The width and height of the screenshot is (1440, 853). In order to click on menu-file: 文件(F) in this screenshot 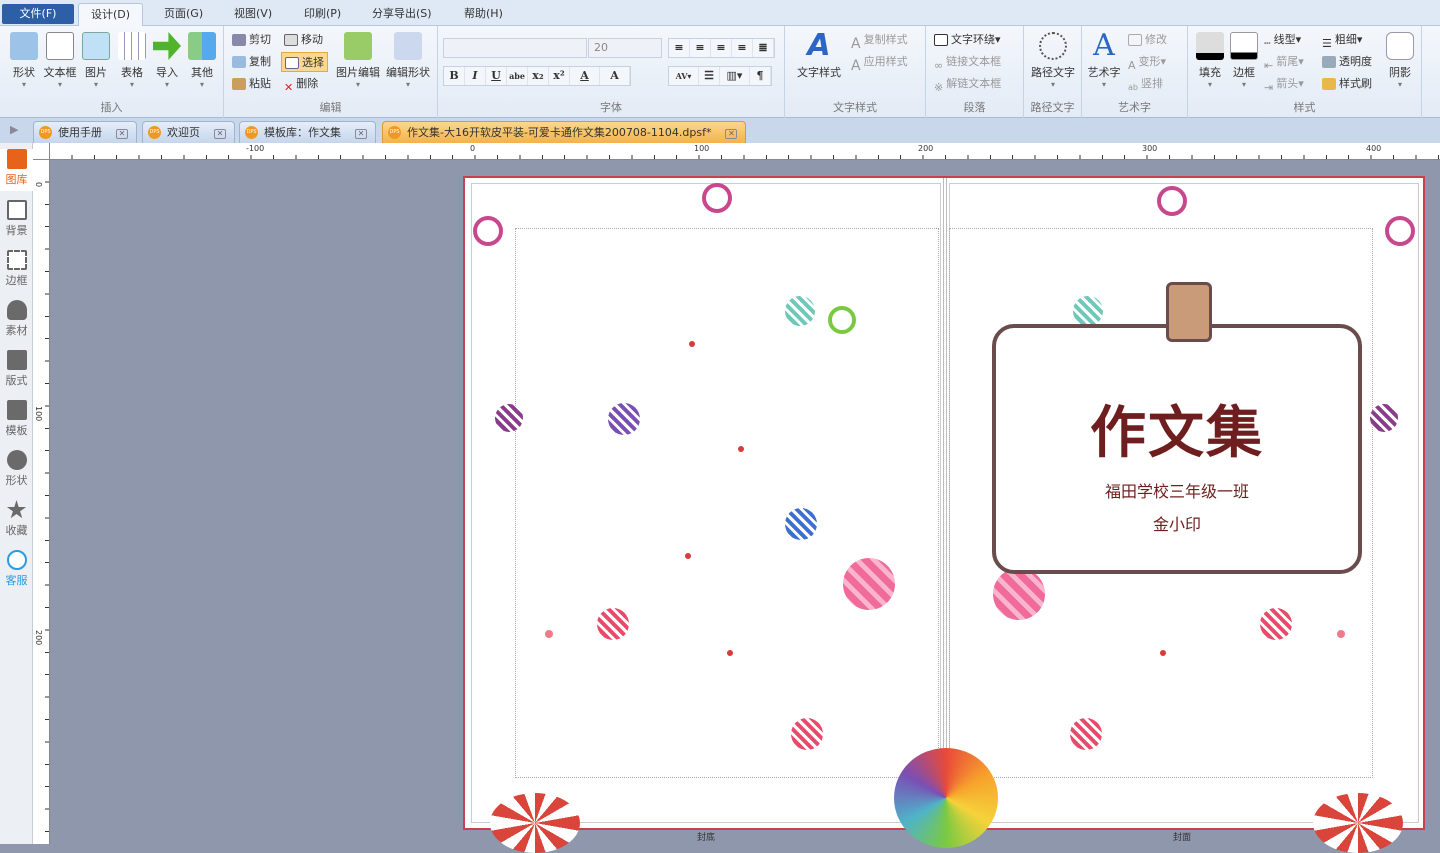, I will do `click(38, 14)`.